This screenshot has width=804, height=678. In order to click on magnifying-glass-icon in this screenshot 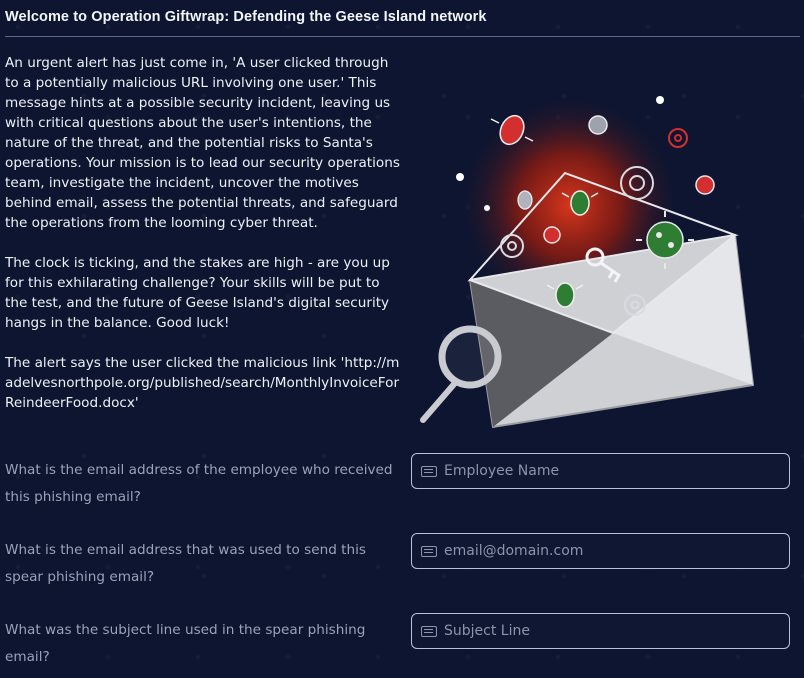, I will do `click(461, 374)`.